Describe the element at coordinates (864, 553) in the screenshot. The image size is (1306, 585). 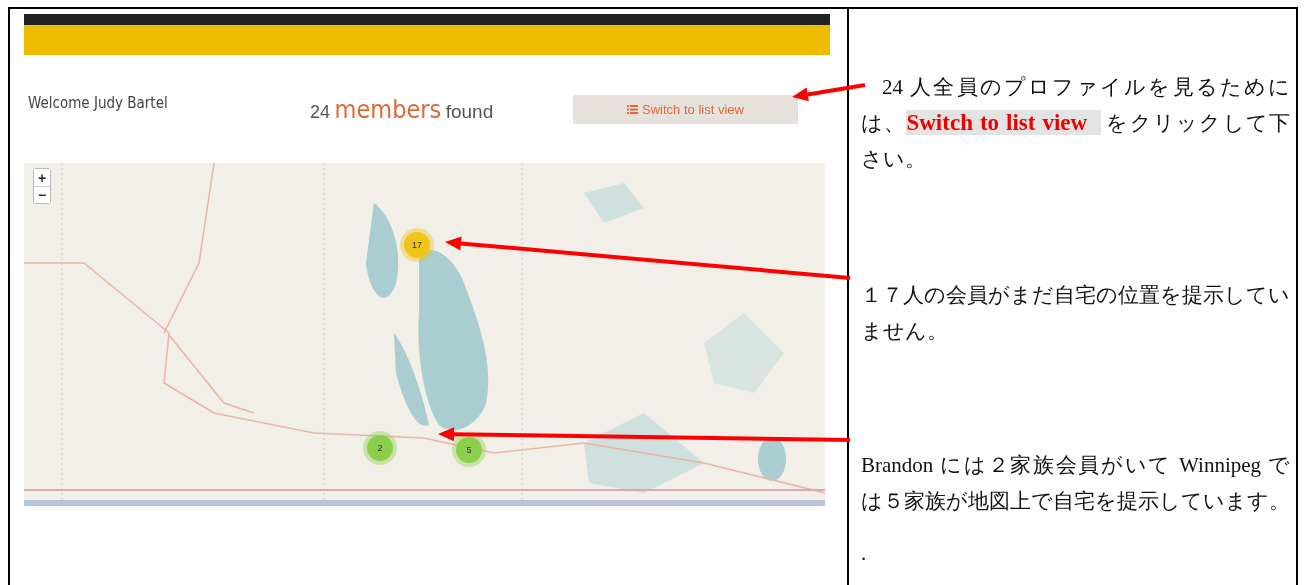
I see `annotation-text: .` at that location.